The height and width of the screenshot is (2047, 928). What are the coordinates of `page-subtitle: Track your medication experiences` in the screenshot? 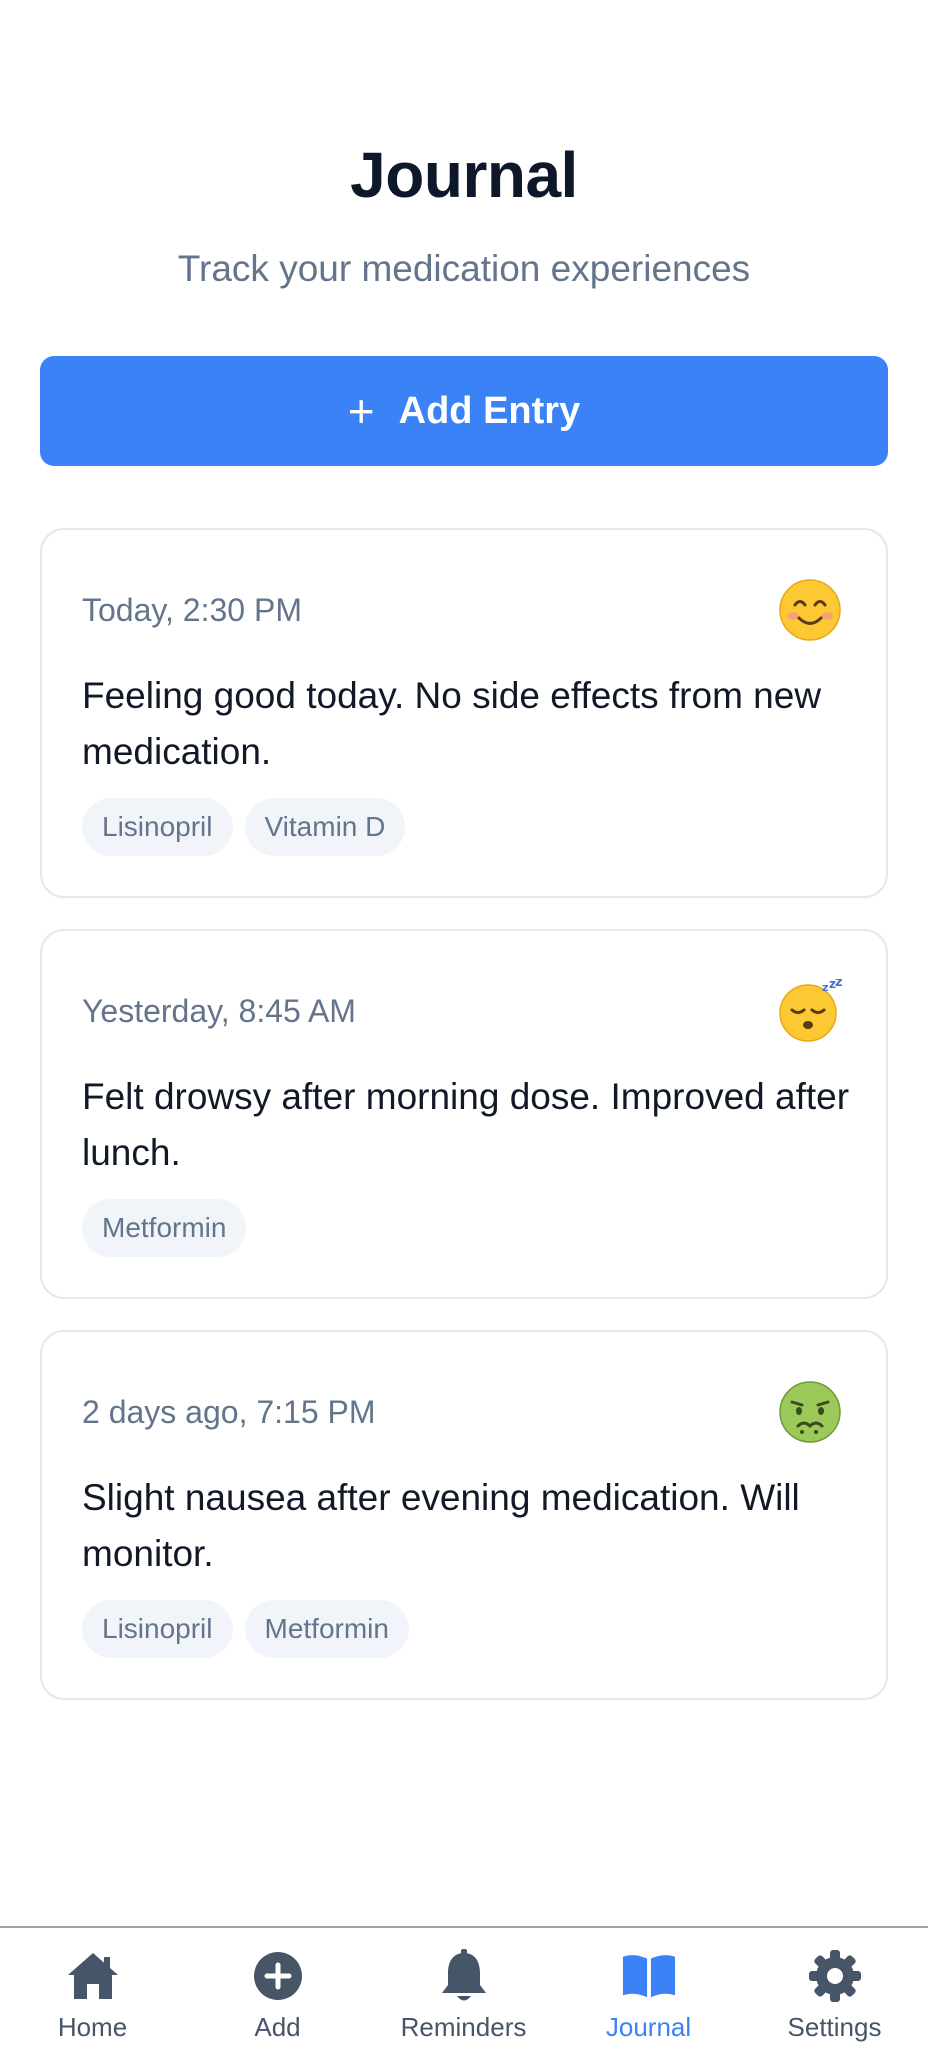 It's located at (464, 268).